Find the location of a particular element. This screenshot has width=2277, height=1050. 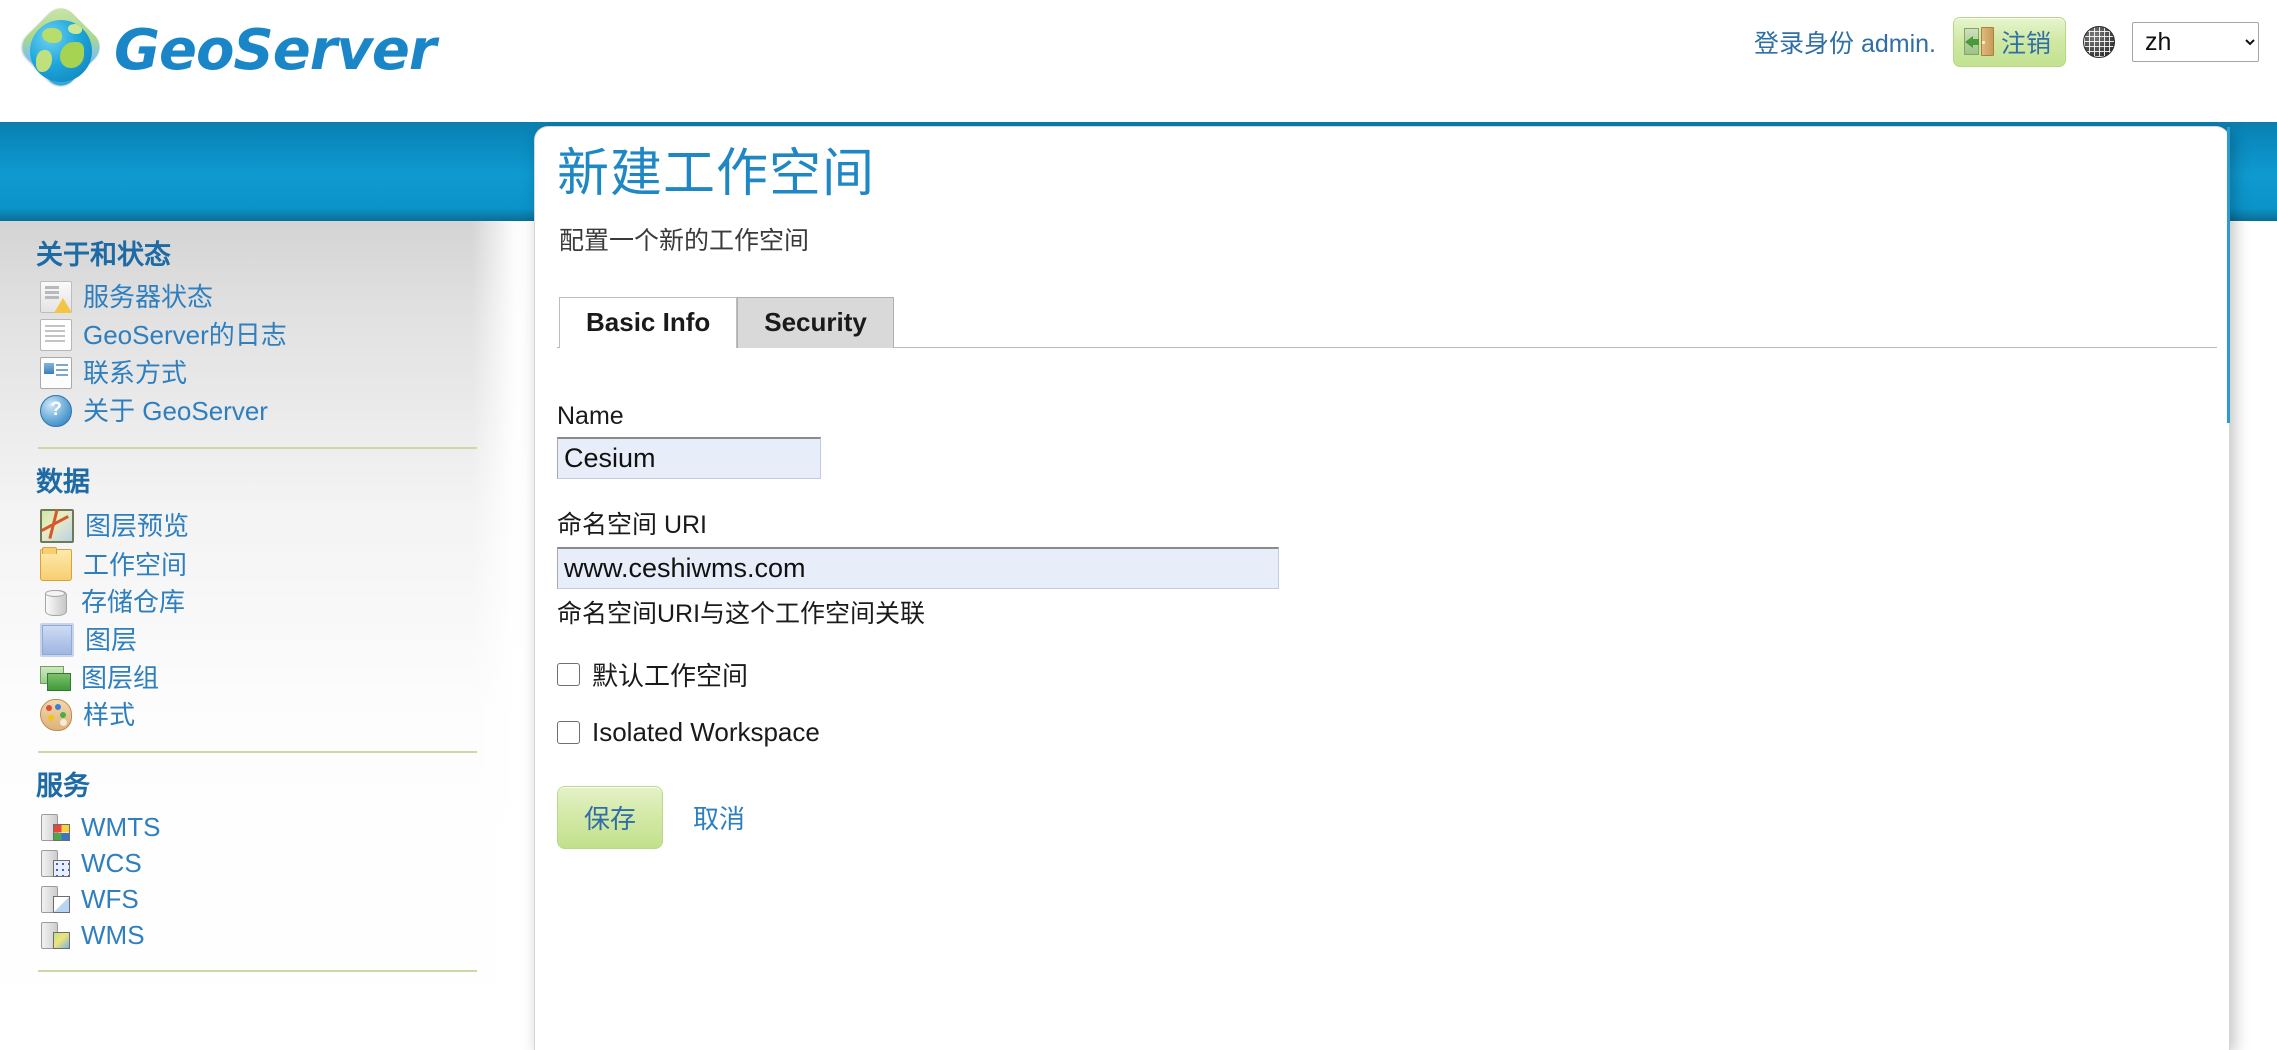

sidebar-item-geoserver-logs: GeoServer的日志 is located at coordinates (266, 335).